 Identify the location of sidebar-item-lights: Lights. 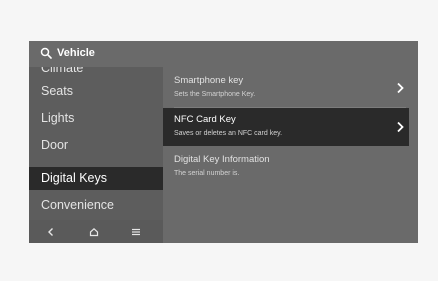
(96, 118).